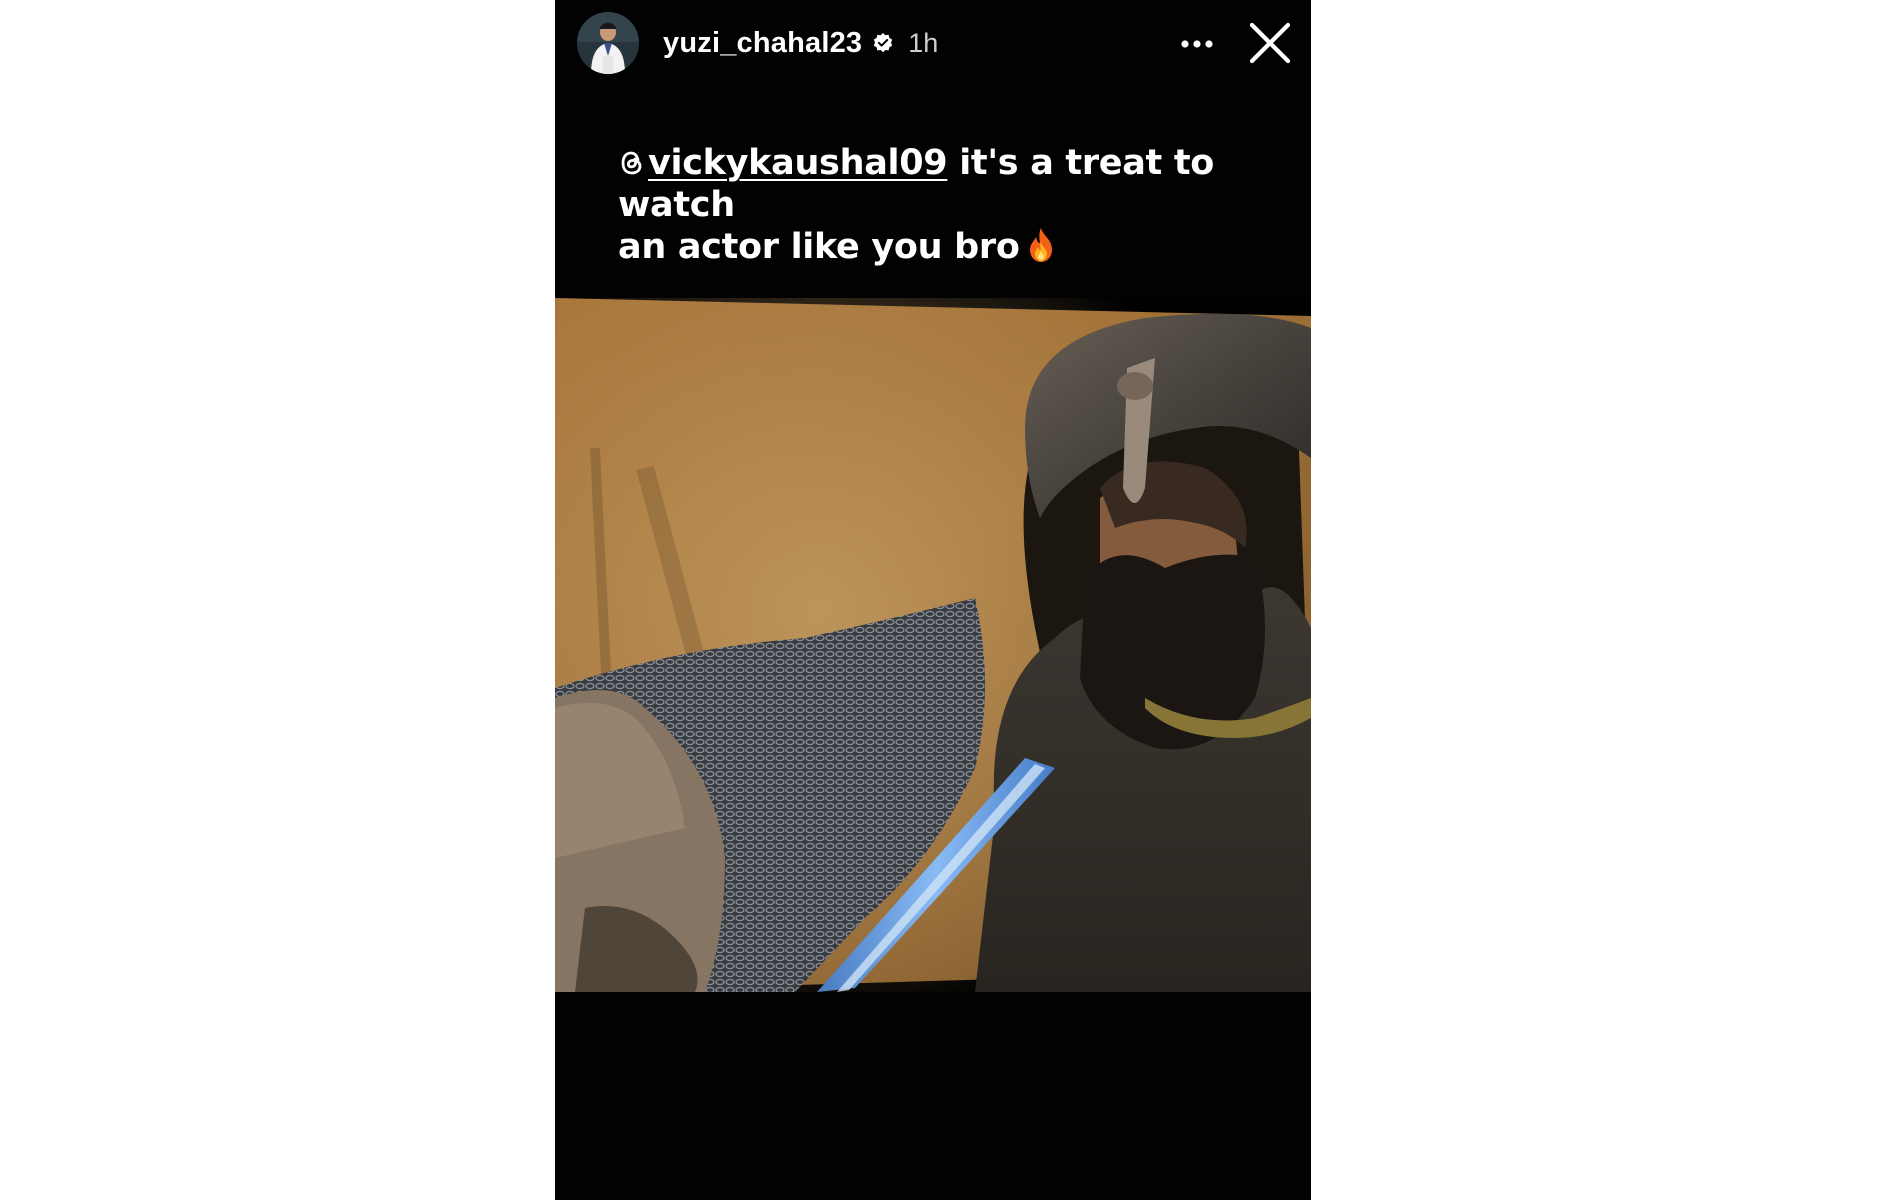 This screenshot has height=1200, width=1900. I want to click on more-horizontal-icon, so click(1197, 44).